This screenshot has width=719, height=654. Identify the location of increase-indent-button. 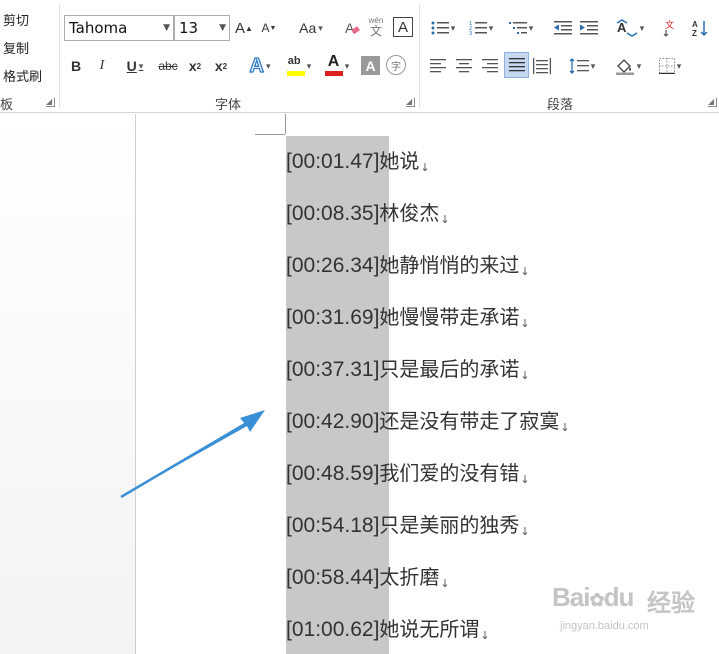
(589, 28).